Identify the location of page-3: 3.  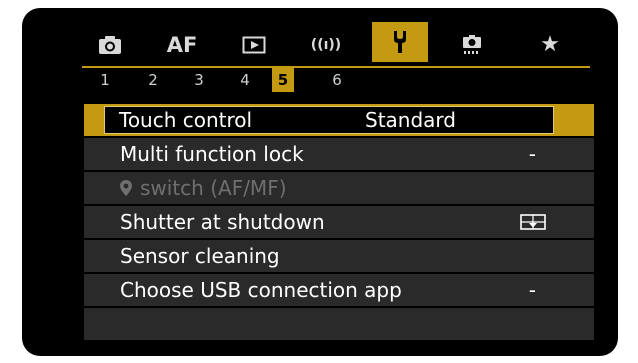
(199, 80).